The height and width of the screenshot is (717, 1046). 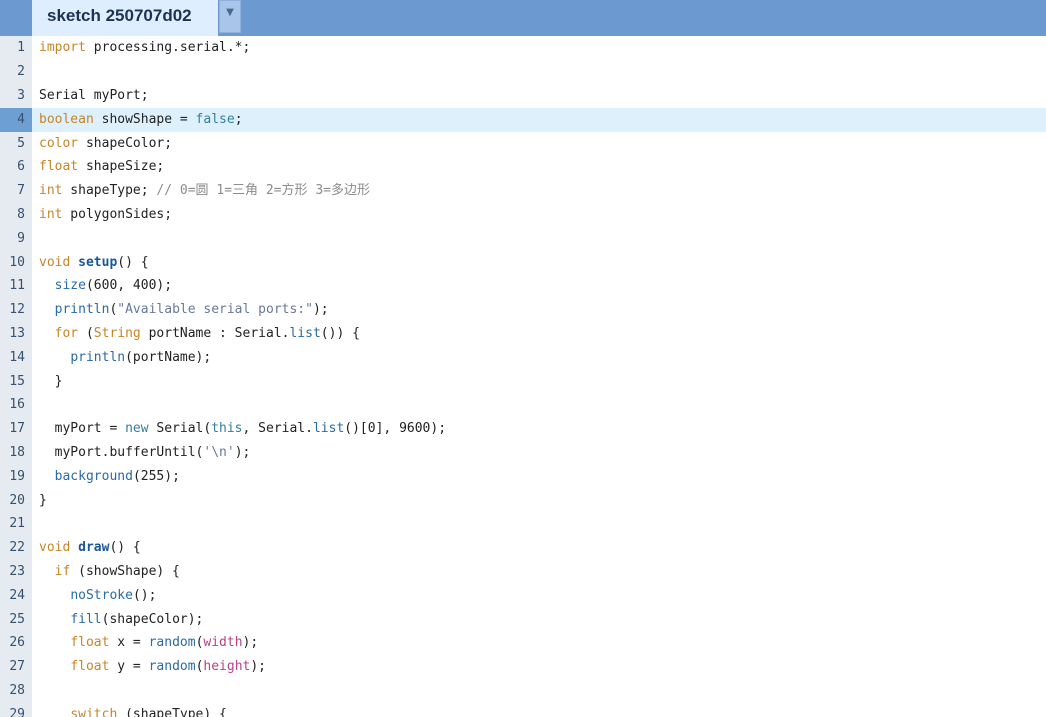 I want to click on code-token: draw, so click(x=94, y=548).